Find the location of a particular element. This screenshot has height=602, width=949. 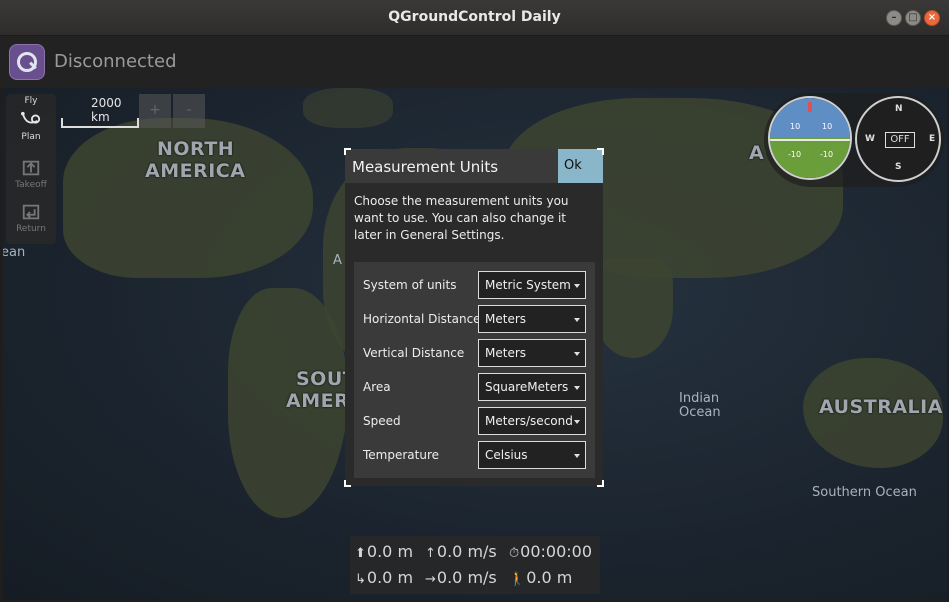

main-toolbar: Disconnected is located at coordinates (474, 62).